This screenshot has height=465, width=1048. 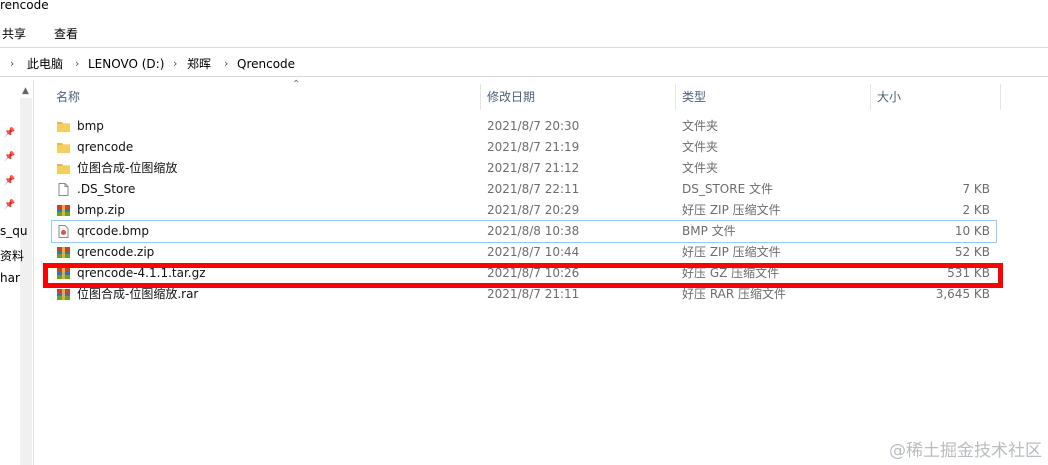 I want to click on image-file-icon, so click(x=63, y=231).